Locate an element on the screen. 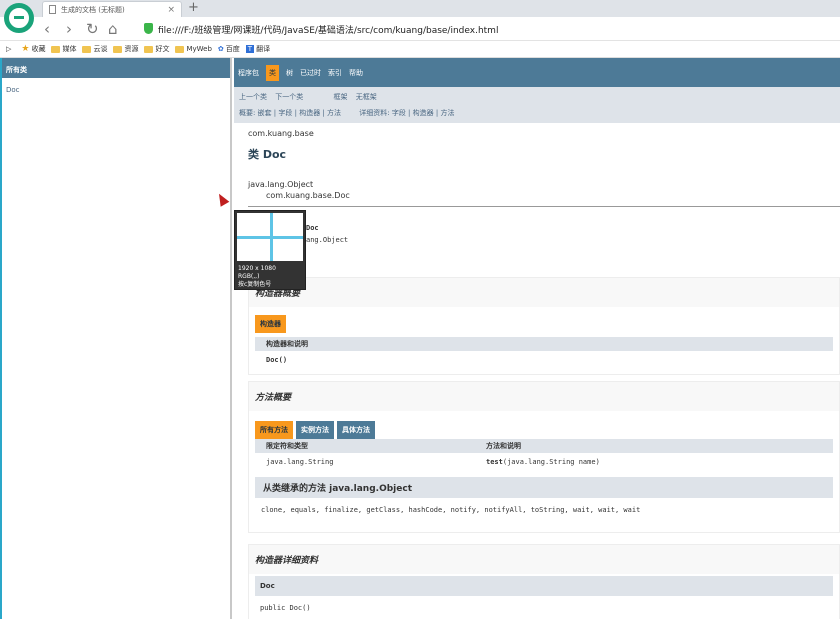 The width and height of the screenshot is (840, 619). method-params: (java.lang.String name) is located at coordinates (551, 462).